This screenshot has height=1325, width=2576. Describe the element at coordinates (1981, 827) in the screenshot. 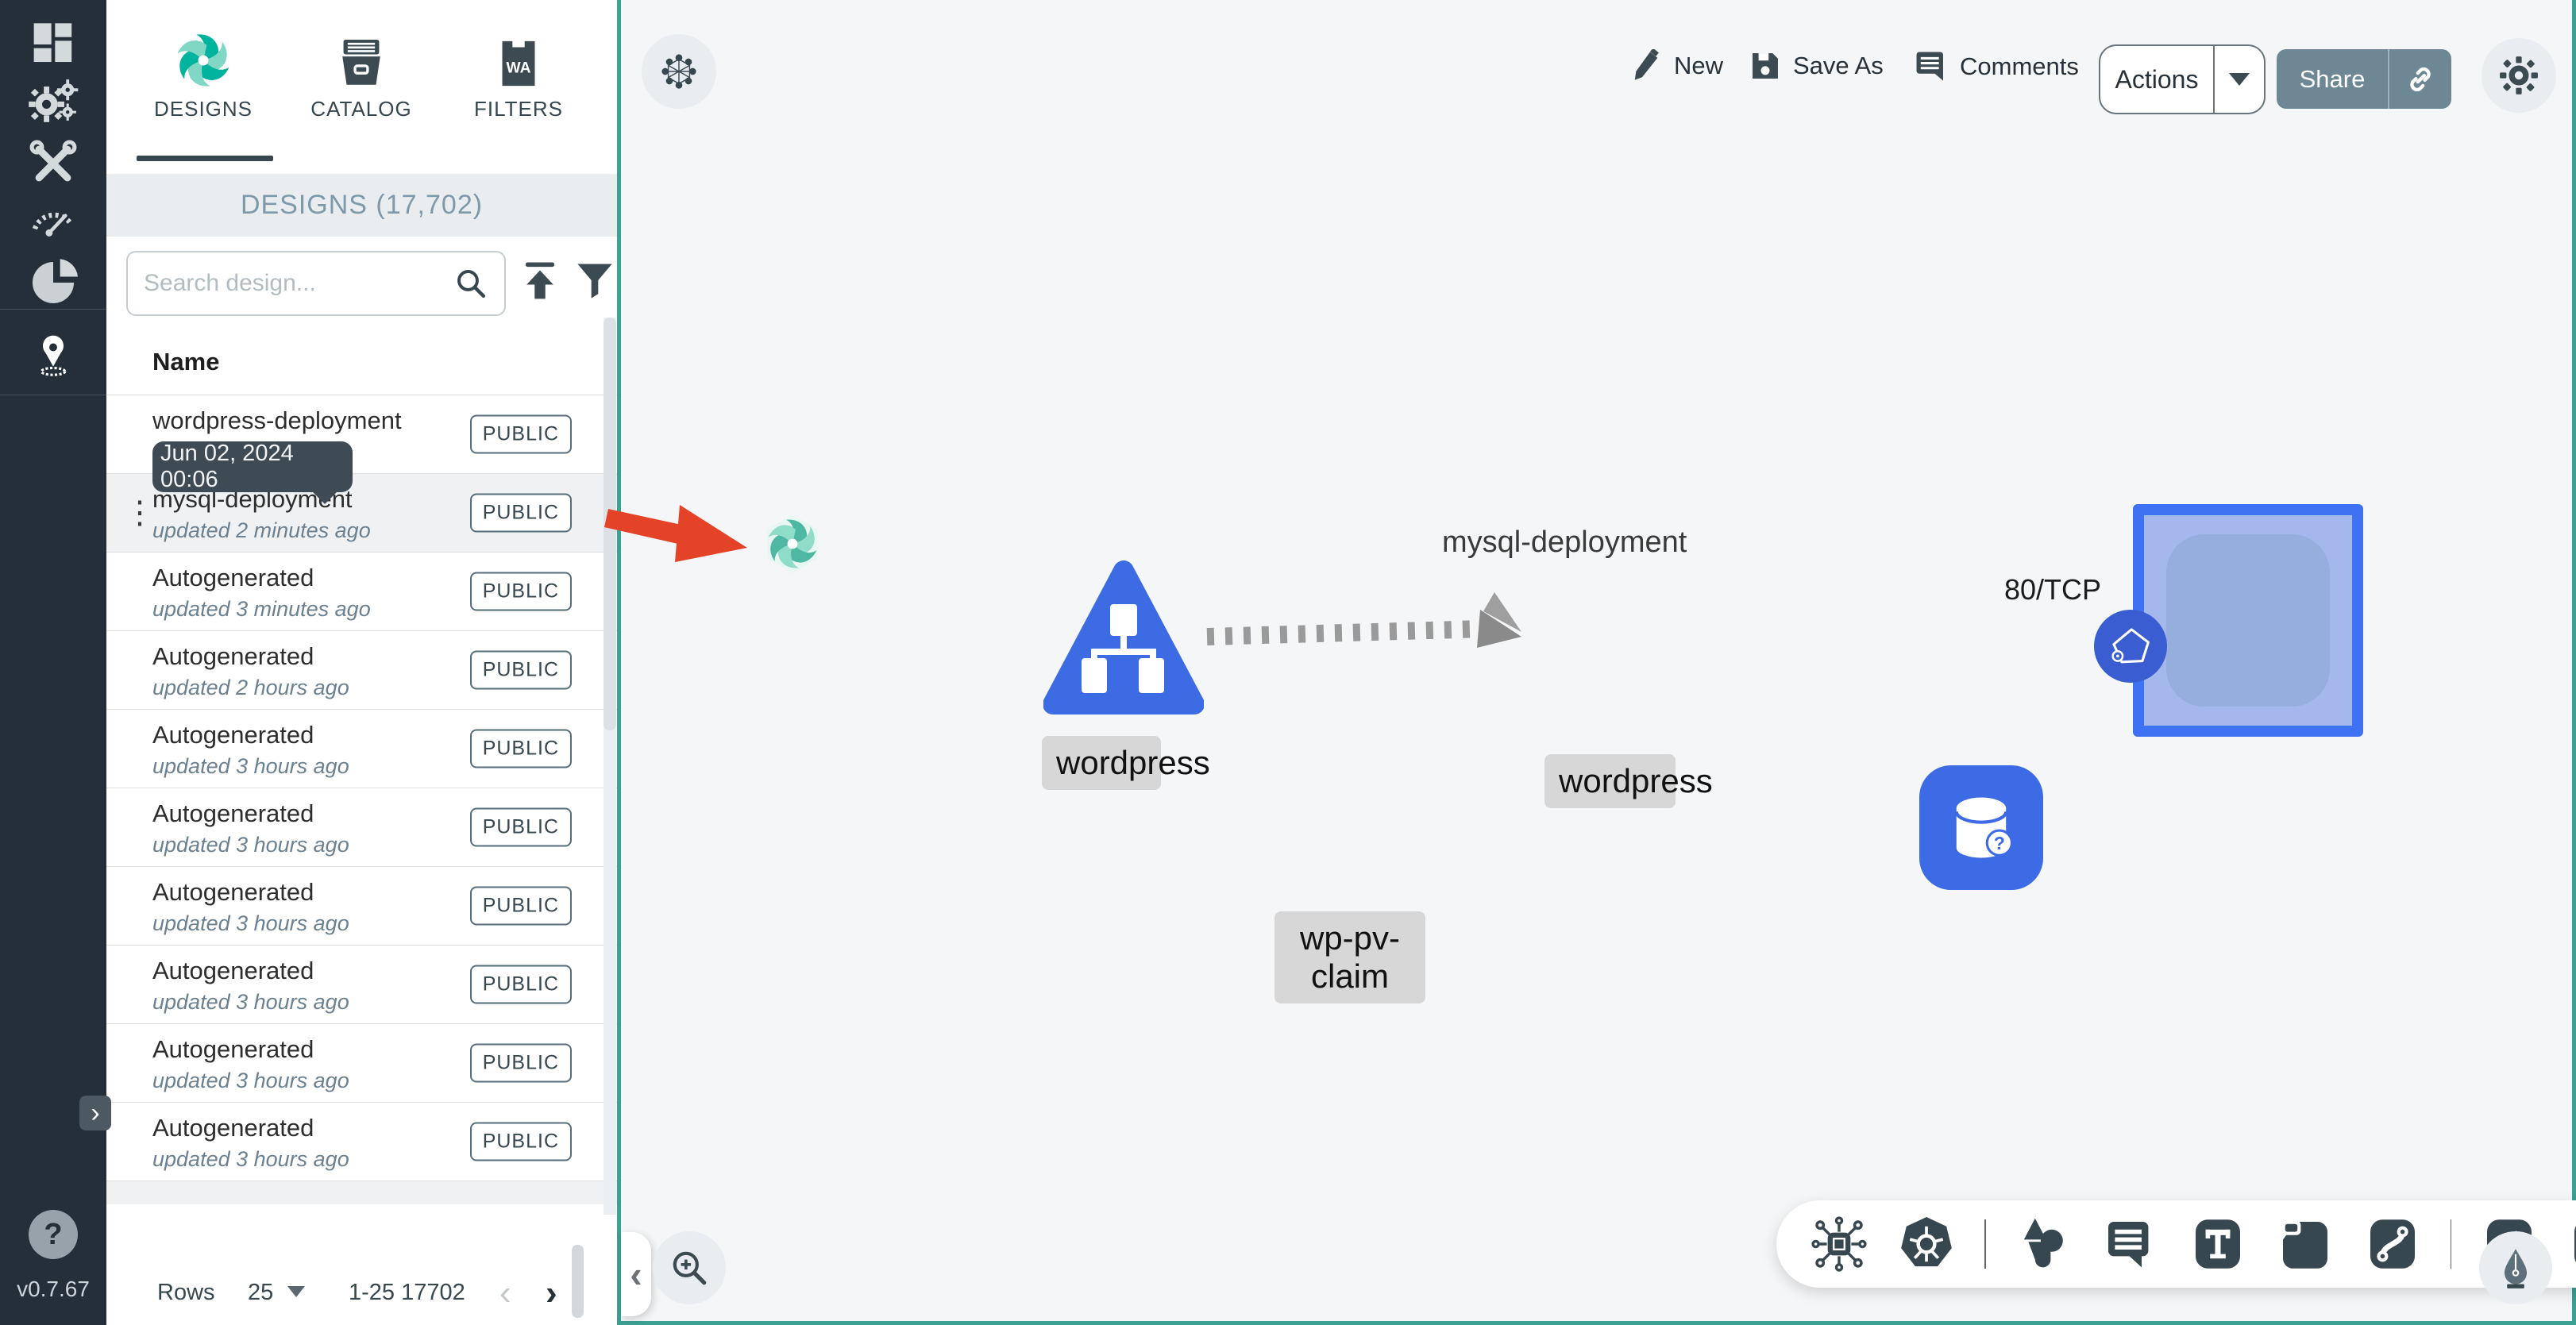

I see `pvc-node: ?` at that location.